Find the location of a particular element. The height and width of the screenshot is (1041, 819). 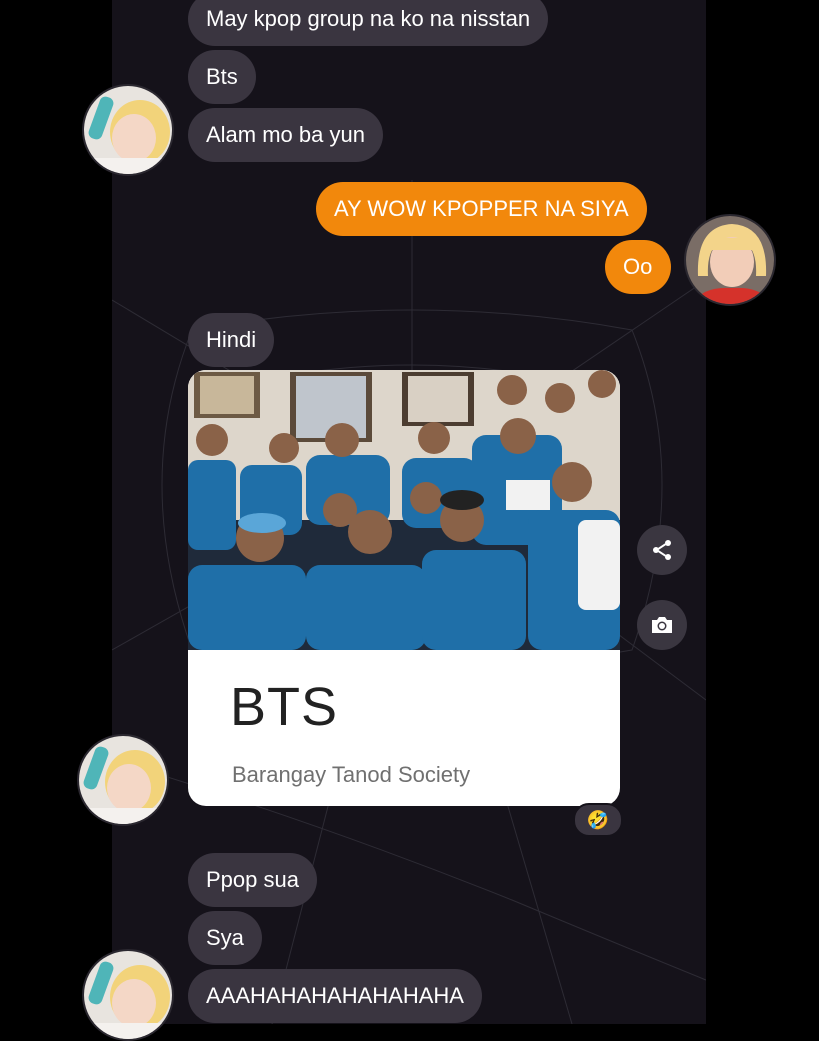

message-text: Ppop sua is located at coordinates (252, 879).